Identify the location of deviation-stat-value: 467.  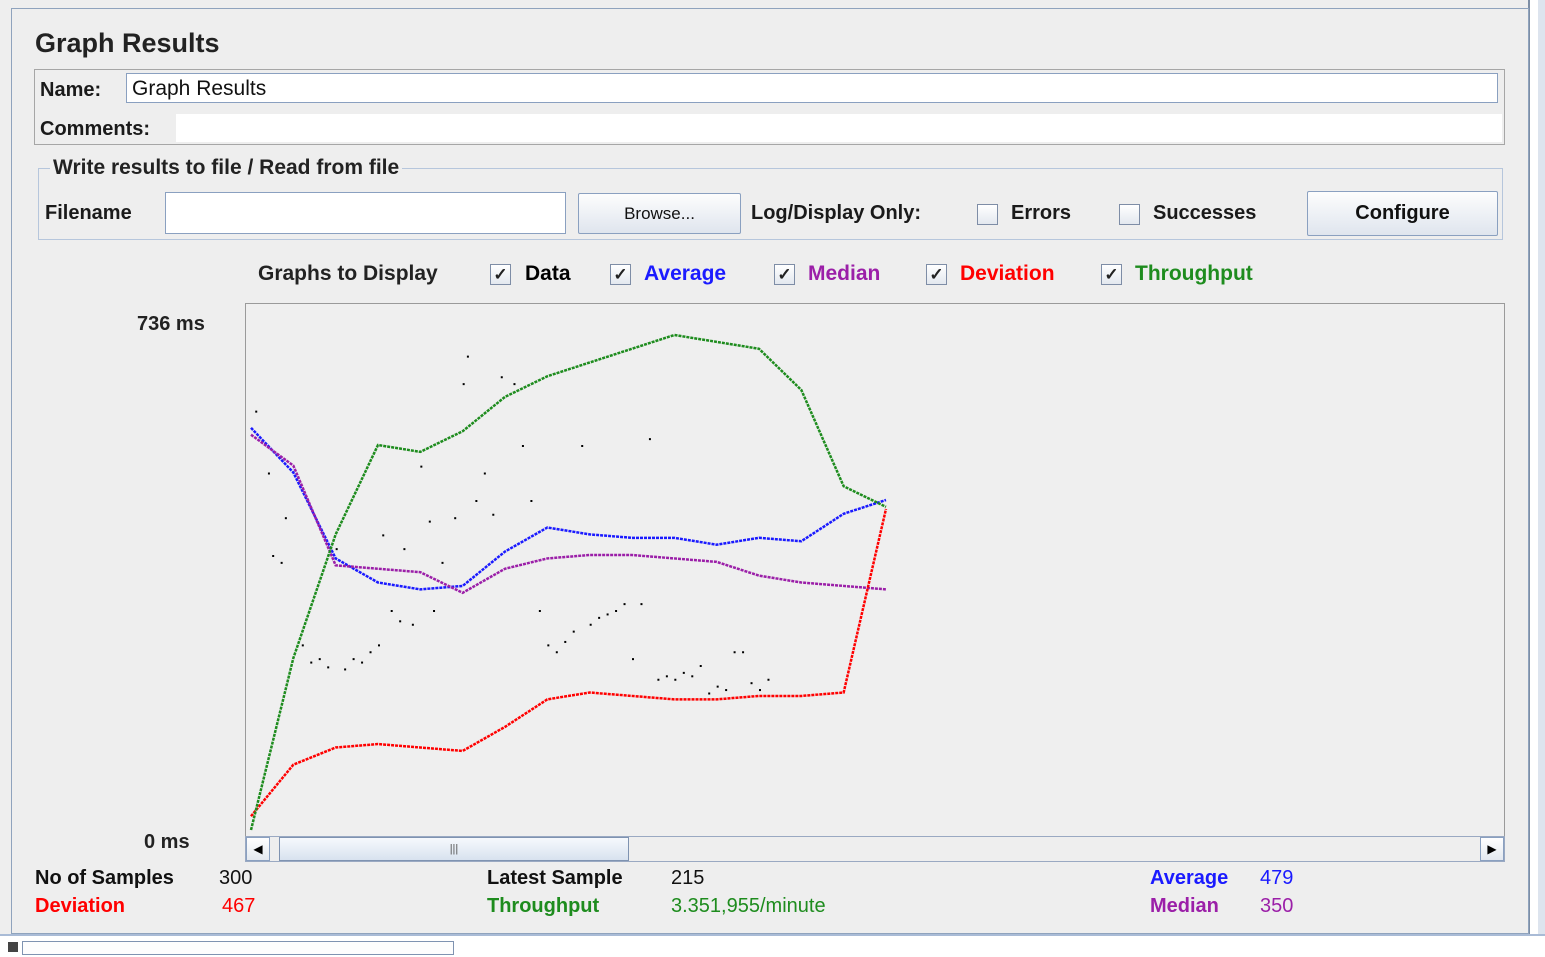
(239, 906).